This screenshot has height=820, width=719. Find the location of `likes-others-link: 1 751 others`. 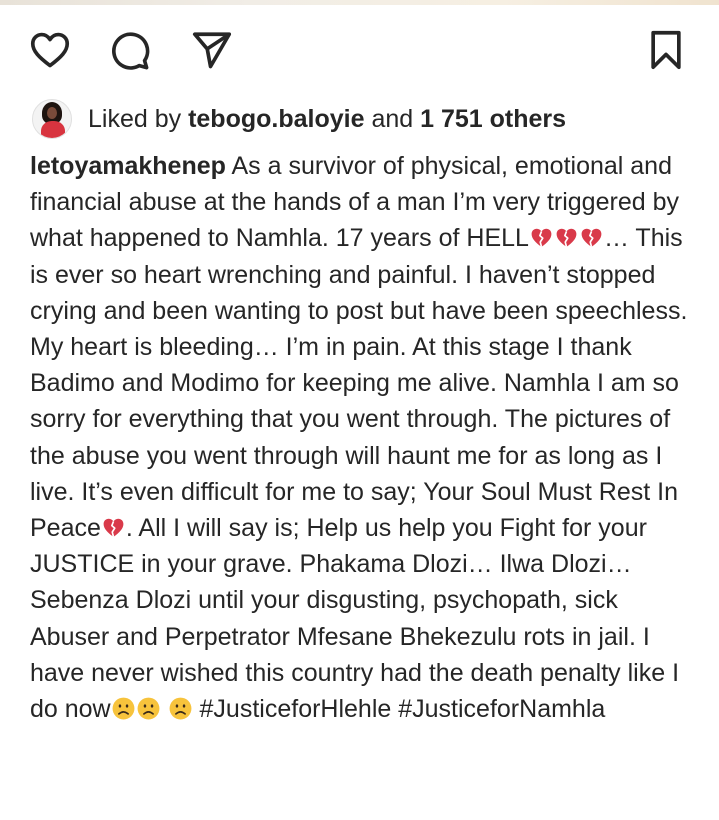

likes-others-link: 1 751 others is located at coordinates (493, 119).